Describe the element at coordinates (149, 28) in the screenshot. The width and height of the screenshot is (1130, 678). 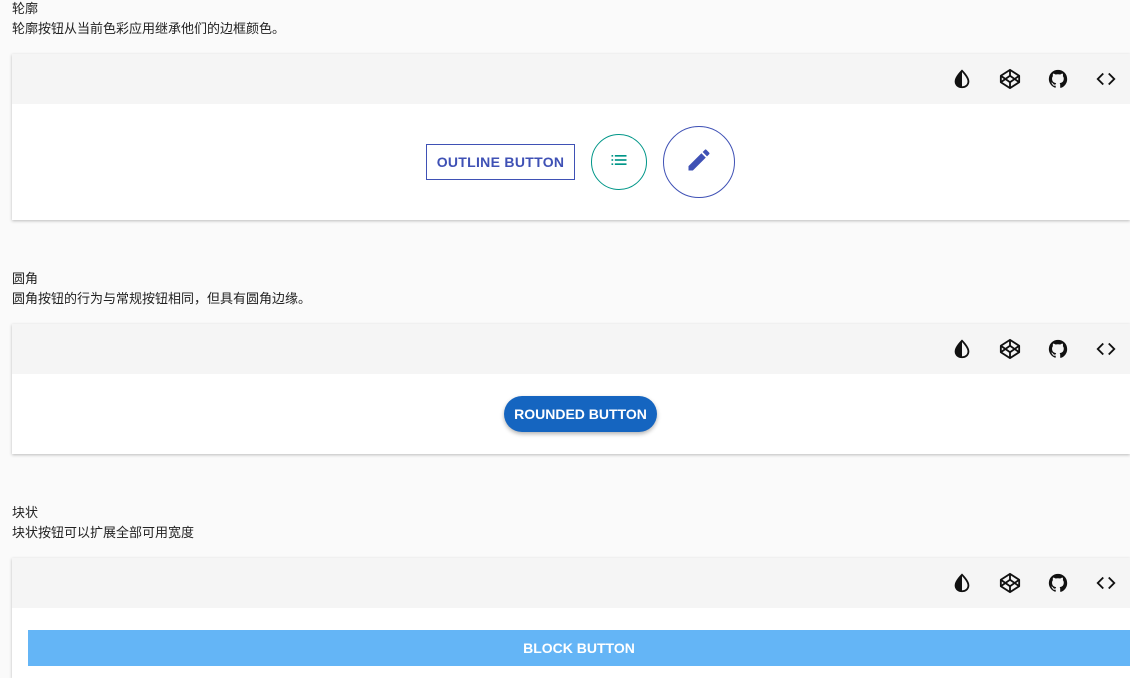
I see `section-description: 轮廓按钮从当前色彩应用继承他们的边框颜色。` at that location.